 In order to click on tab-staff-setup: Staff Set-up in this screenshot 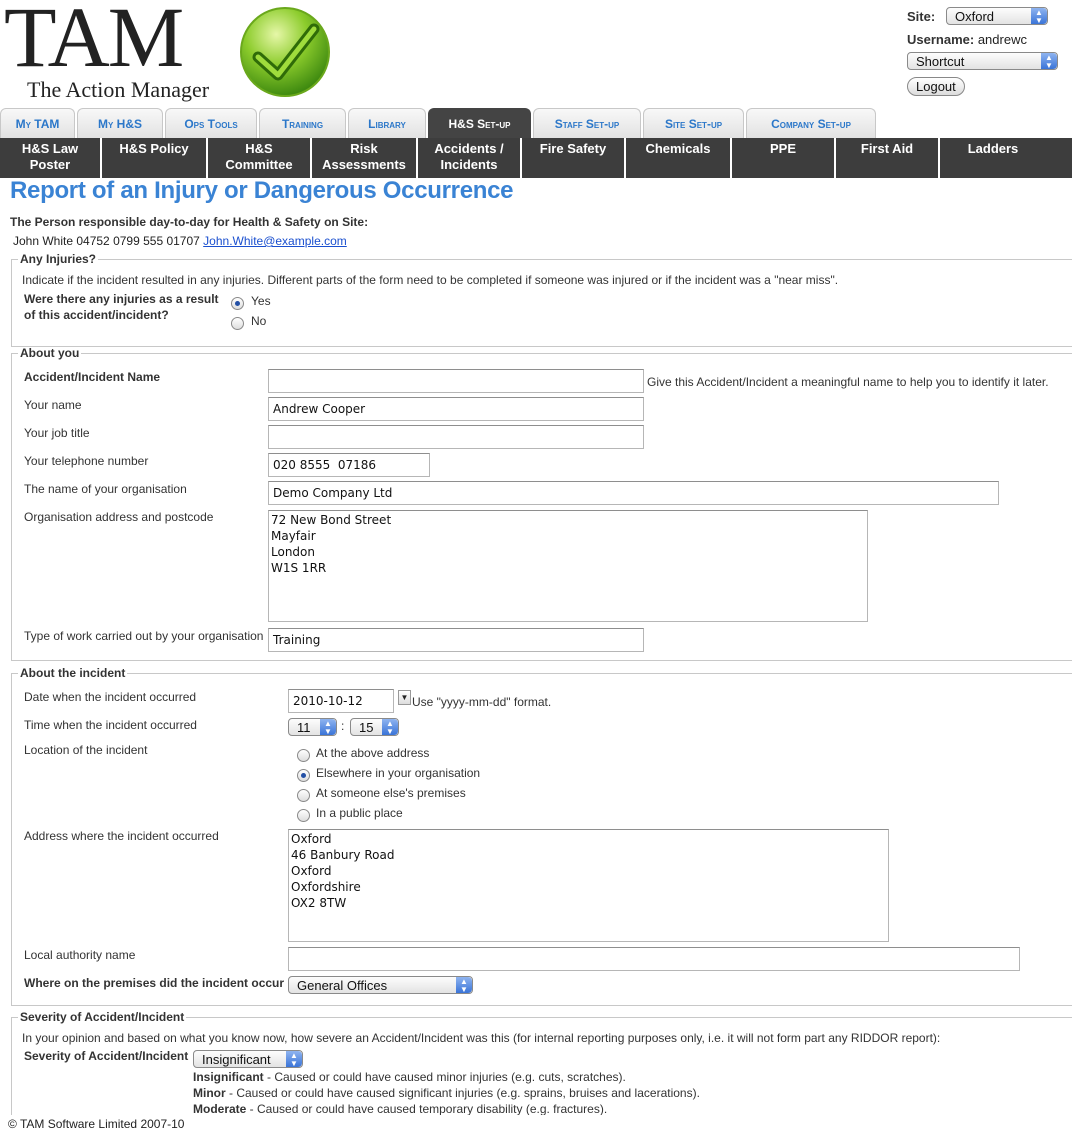, I will do `click(587, 123)`.